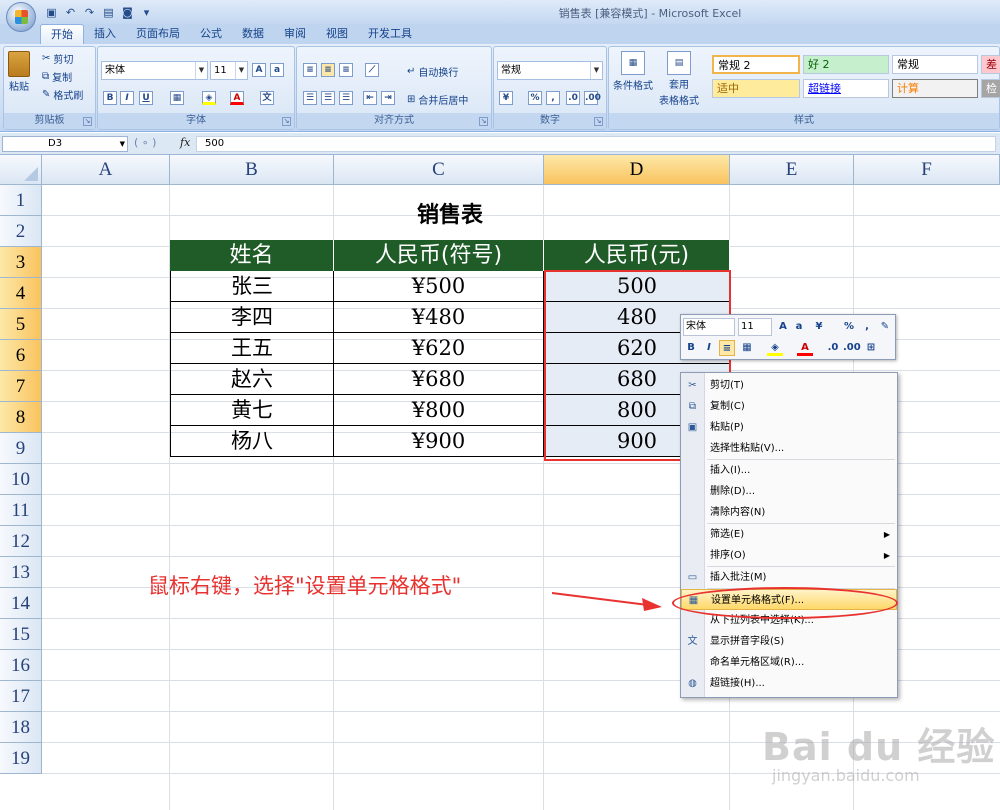 The width and height of the screenshot is (1000, 810). I want to click on context-menu-item-3: ▣ 粘贴(P), so click(789, 427).